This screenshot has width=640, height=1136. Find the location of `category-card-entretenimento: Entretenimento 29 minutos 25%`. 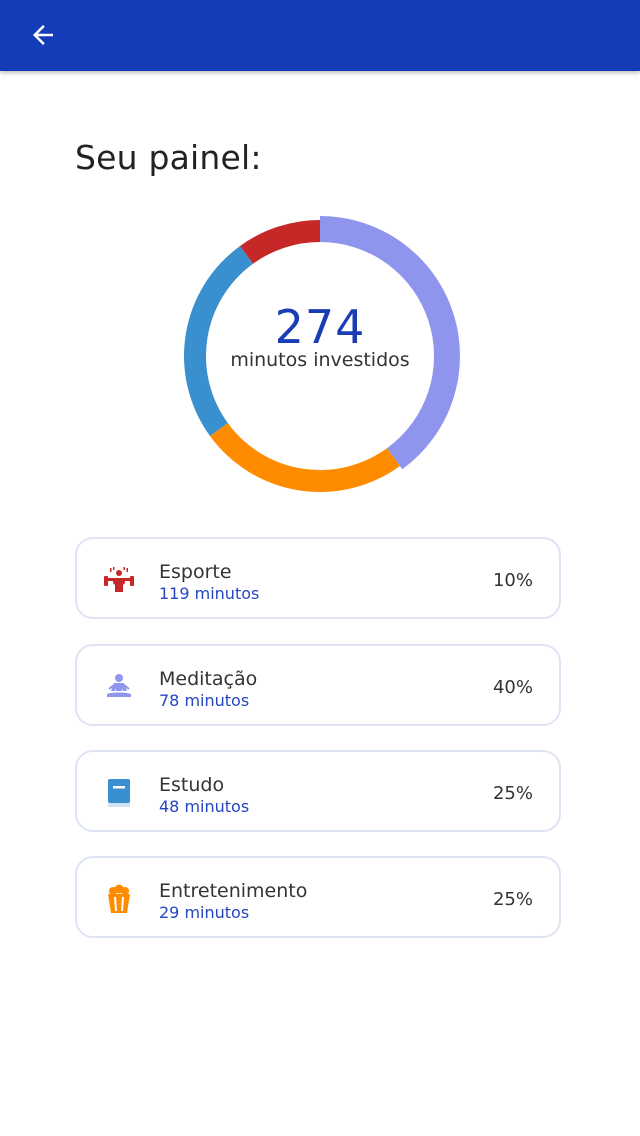

category-card-entretenimento: Entretenimento 29 minutos 25% is located at coordinates (318, 897).